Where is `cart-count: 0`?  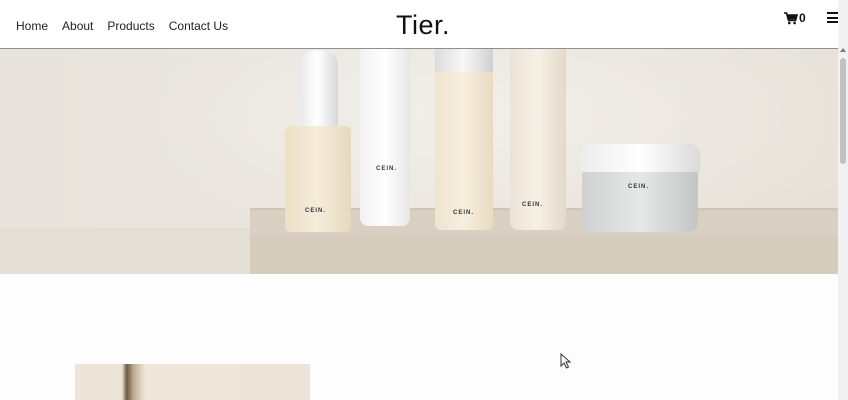
cart-count: 0 is located at coordinates (802, 18).